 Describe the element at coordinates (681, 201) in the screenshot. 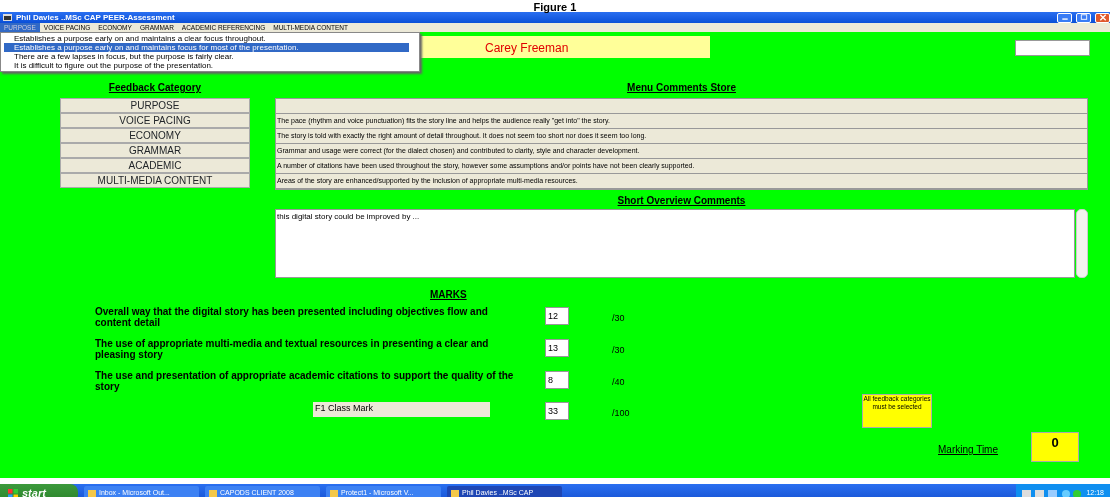

I see `section-heading: Short Overview Comments` at that location.